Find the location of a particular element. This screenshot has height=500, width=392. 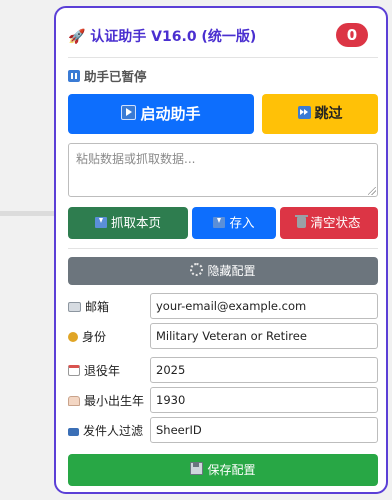

email-label: 邮箱 is located at coordinates (88, 306).